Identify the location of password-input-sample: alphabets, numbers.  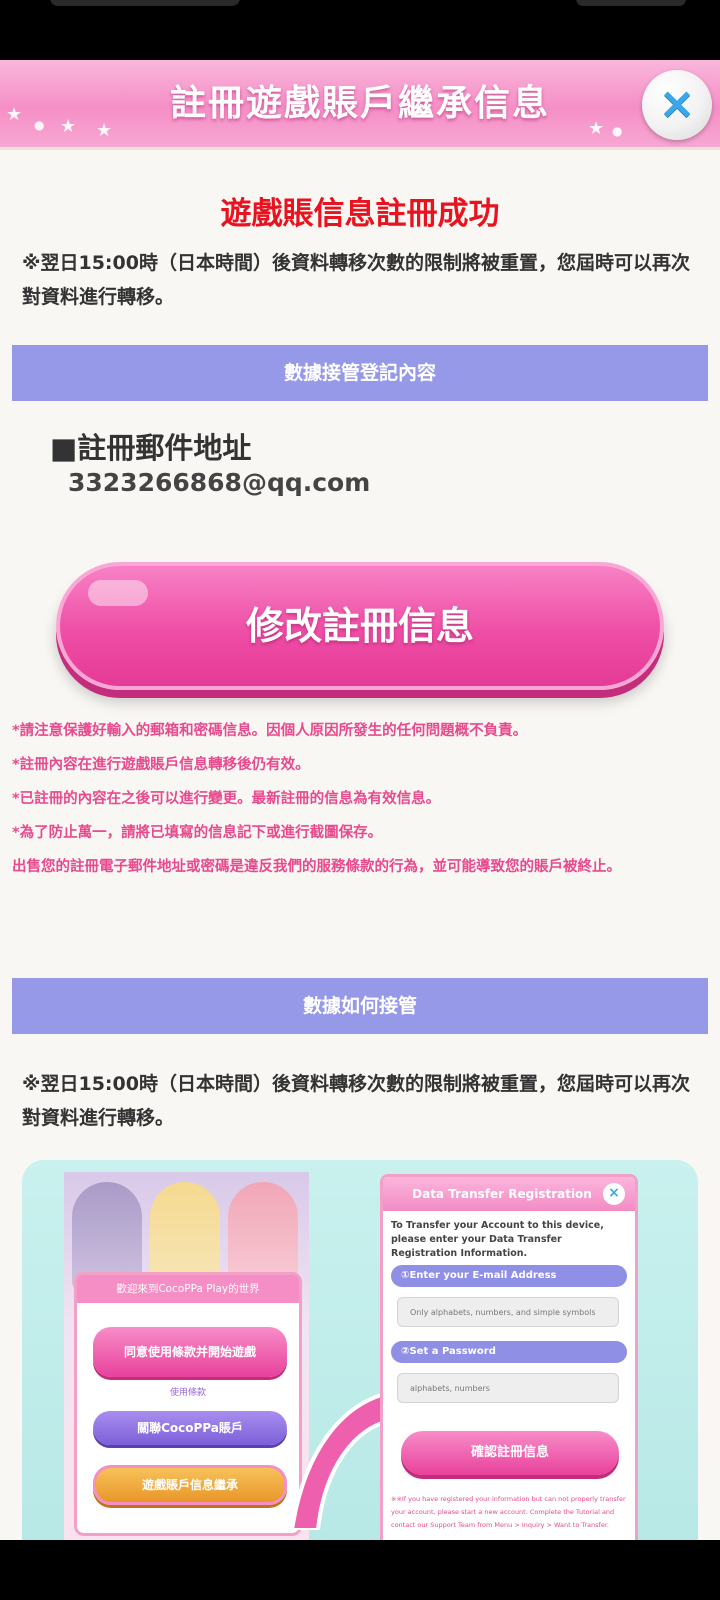
(508, 1388).